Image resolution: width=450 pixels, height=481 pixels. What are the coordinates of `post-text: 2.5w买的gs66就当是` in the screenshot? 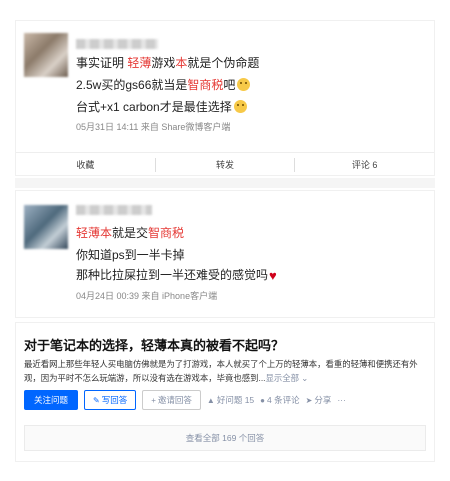 It's located at (132, 85).